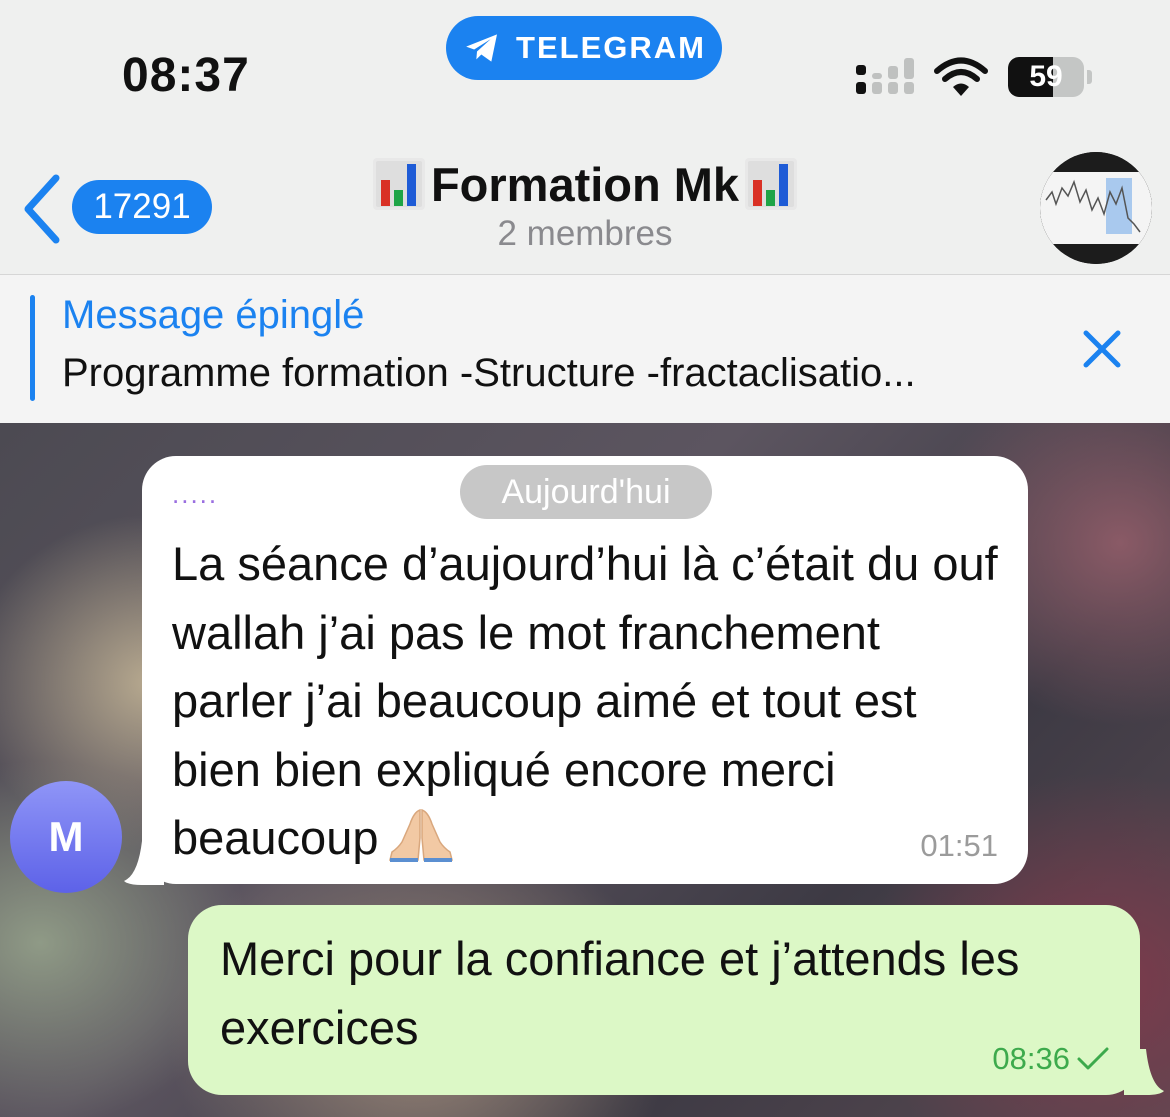 This screenshot has width=1170, height=1117. What do you see at coordinates (1089, 77) in the screenshot?
I see `battery-tip` at bounding box center [1089, 77].